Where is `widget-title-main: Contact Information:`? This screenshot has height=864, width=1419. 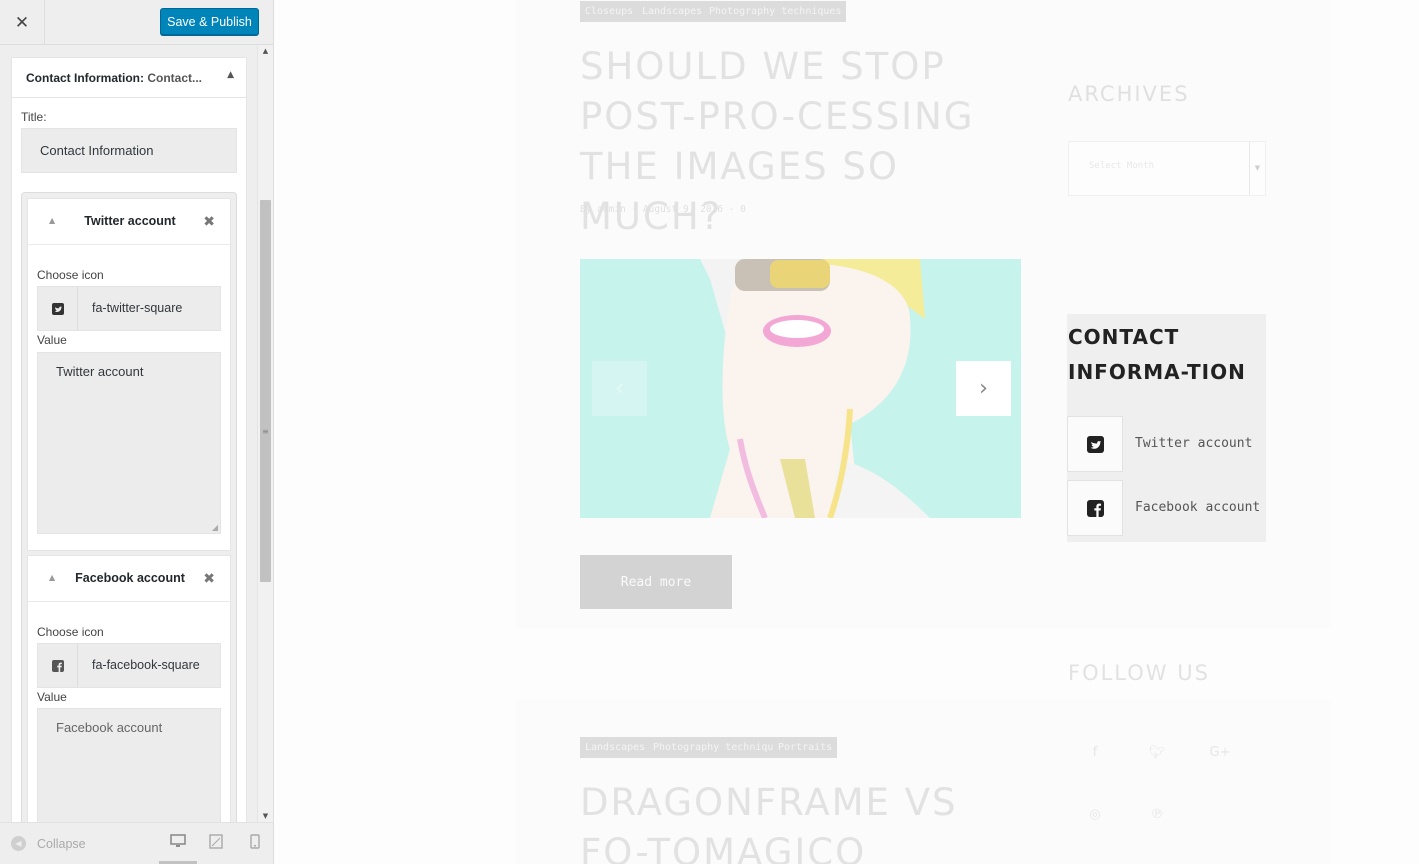
widget-title-main: Contact Information: is located at coordinates (85, 78).